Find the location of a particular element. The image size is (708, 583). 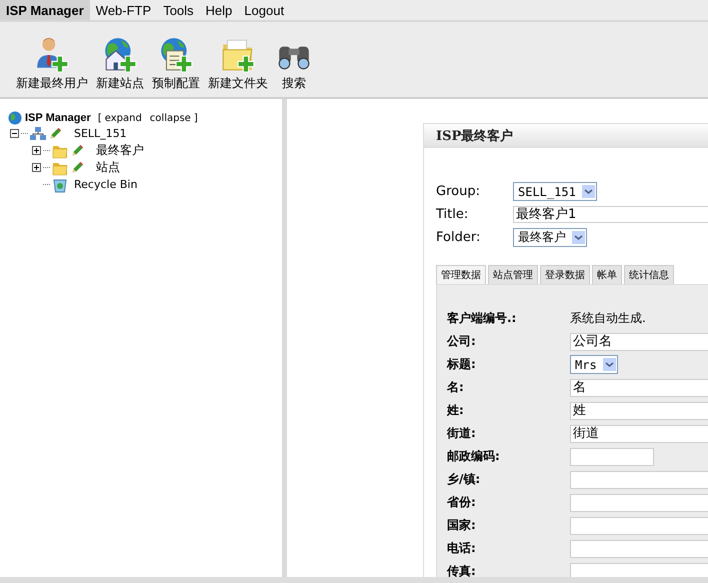

input-field: 公司名 is located at coordinates (639, 341).